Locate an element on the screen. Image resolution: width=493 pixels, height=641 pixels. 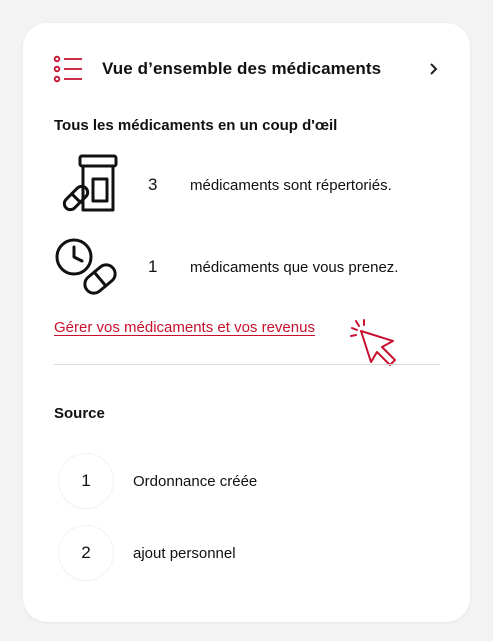
click-cursor-icon is located at coordinates (373, 342).